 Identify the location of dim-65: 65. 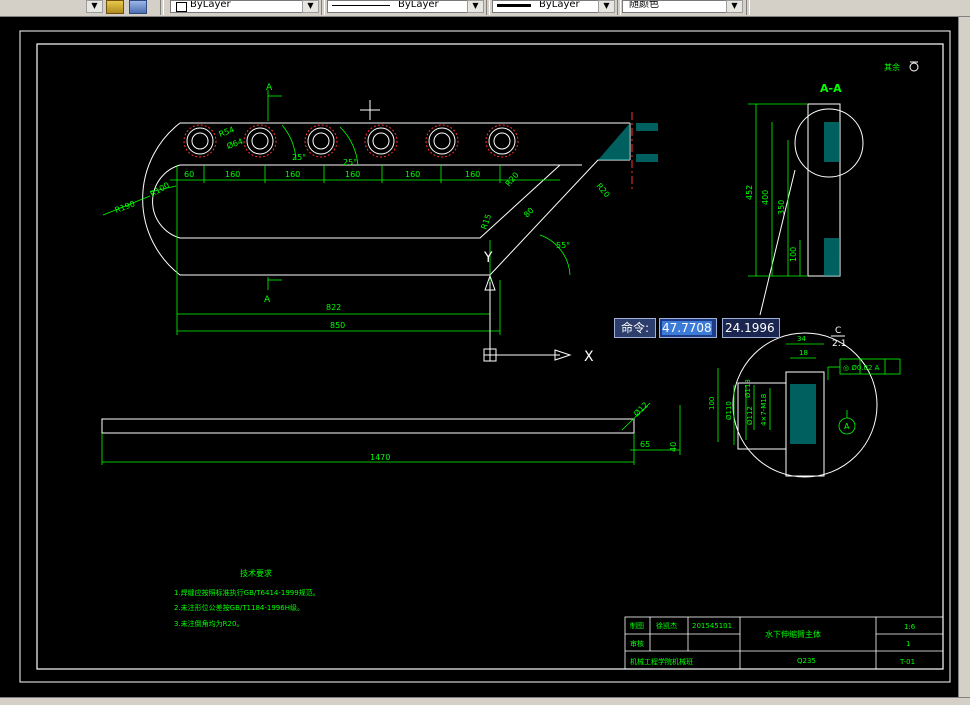
(645, 444).